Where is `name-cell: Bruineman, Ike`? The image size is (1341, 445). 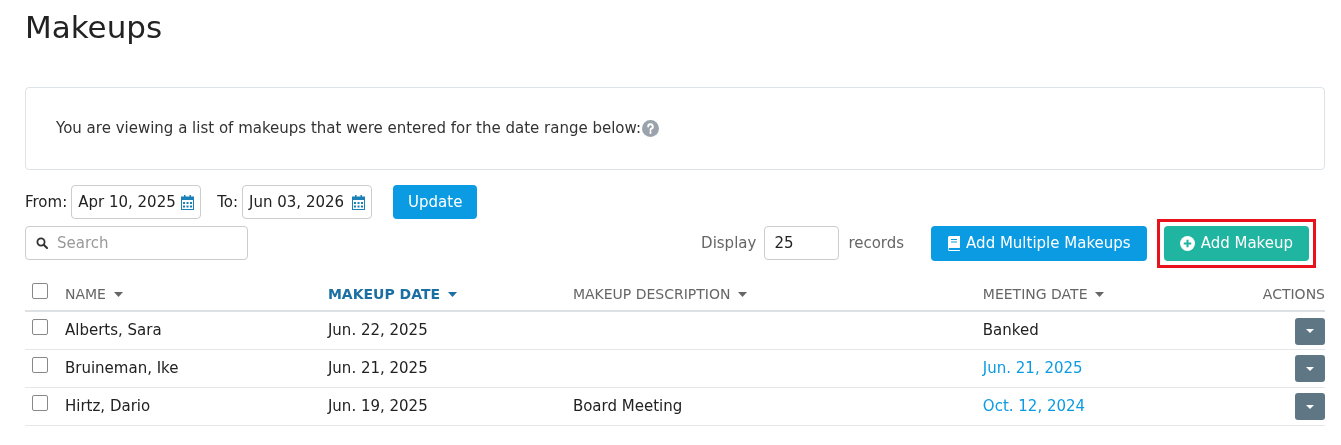
name-cell: Bruineman, Ike is located at coordinates (122, 368).